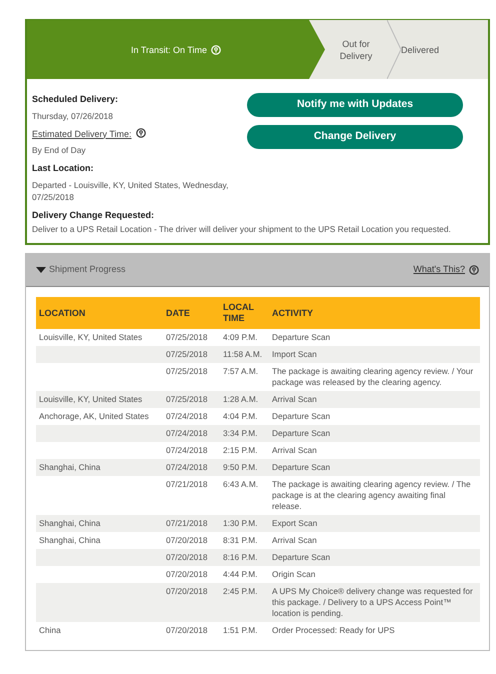 The width and height of the screenshot is (496, 674). What do you see at coordinates (75, 99) in the screenshot?
I see `field-label: Scheduled Delivery:` at bounding box center [75, 99].